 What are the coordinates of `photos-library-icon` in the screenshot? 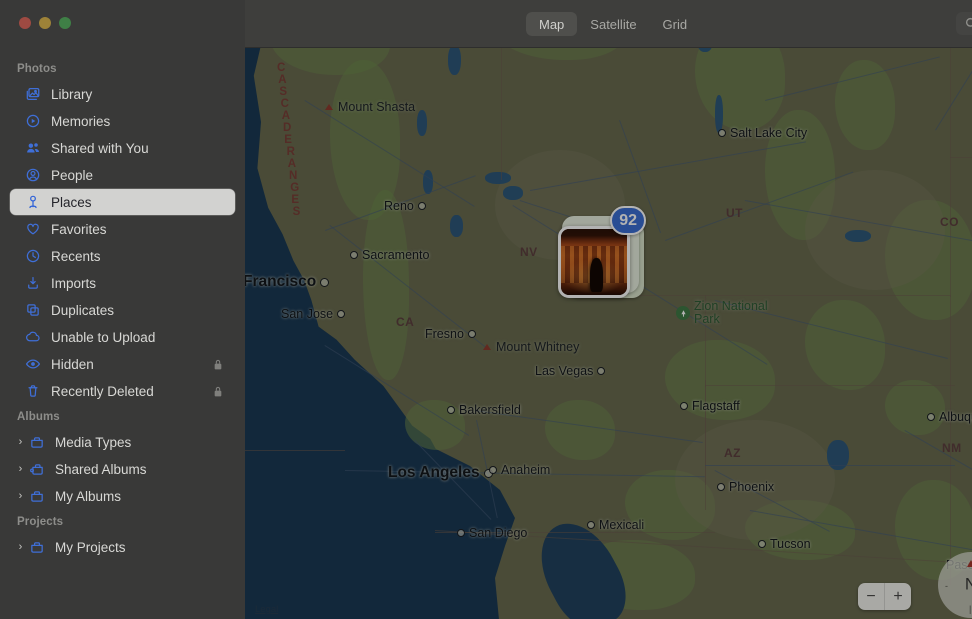 It's located at (33, 94).